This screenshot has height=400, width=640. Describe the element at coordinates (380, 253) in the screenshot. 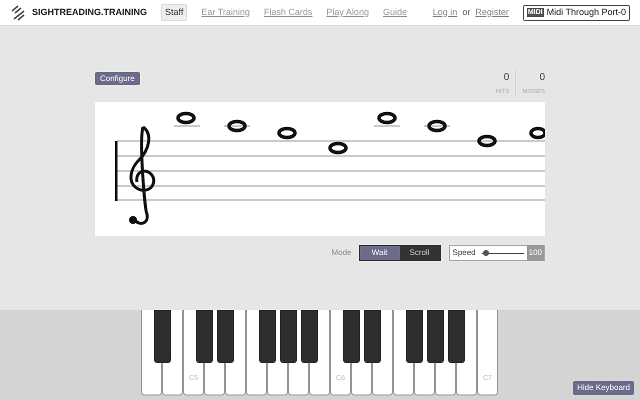

I see `mode-option: Wait` at that location.